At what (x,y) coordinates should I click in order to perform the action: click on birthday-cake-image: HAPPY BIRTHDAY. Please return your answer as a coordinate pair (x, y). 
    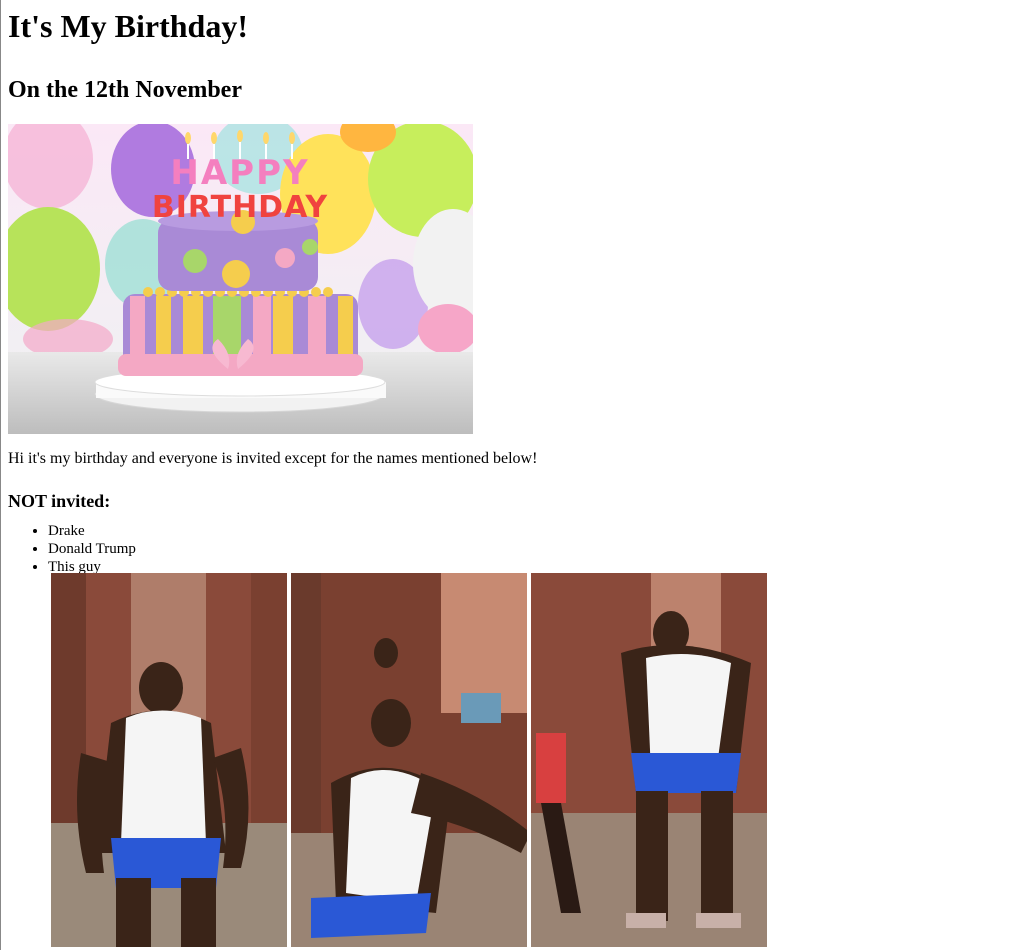
    Looking at the image, I should click on (240, 279).